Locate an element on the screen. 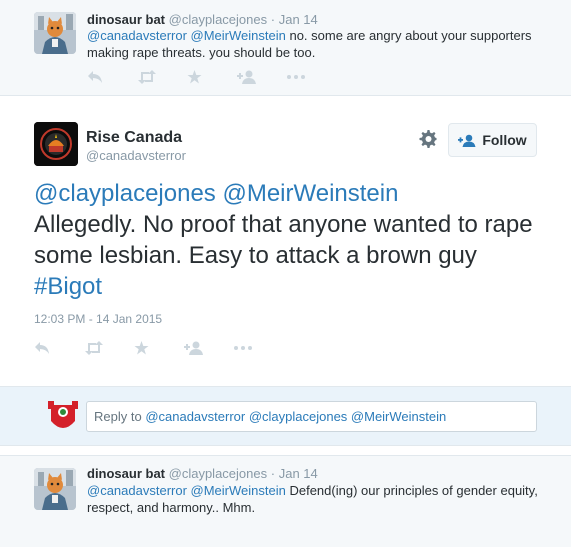  hashtag-link: #Bigot is located at coordinates (68, 286).